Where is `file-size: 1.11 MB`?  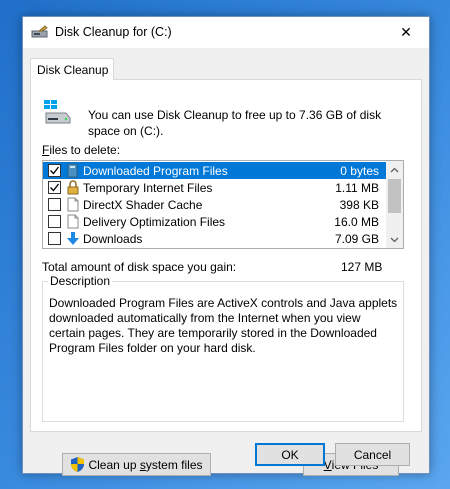
file-size: 1.11 MB is located at coordinates (357, 188).